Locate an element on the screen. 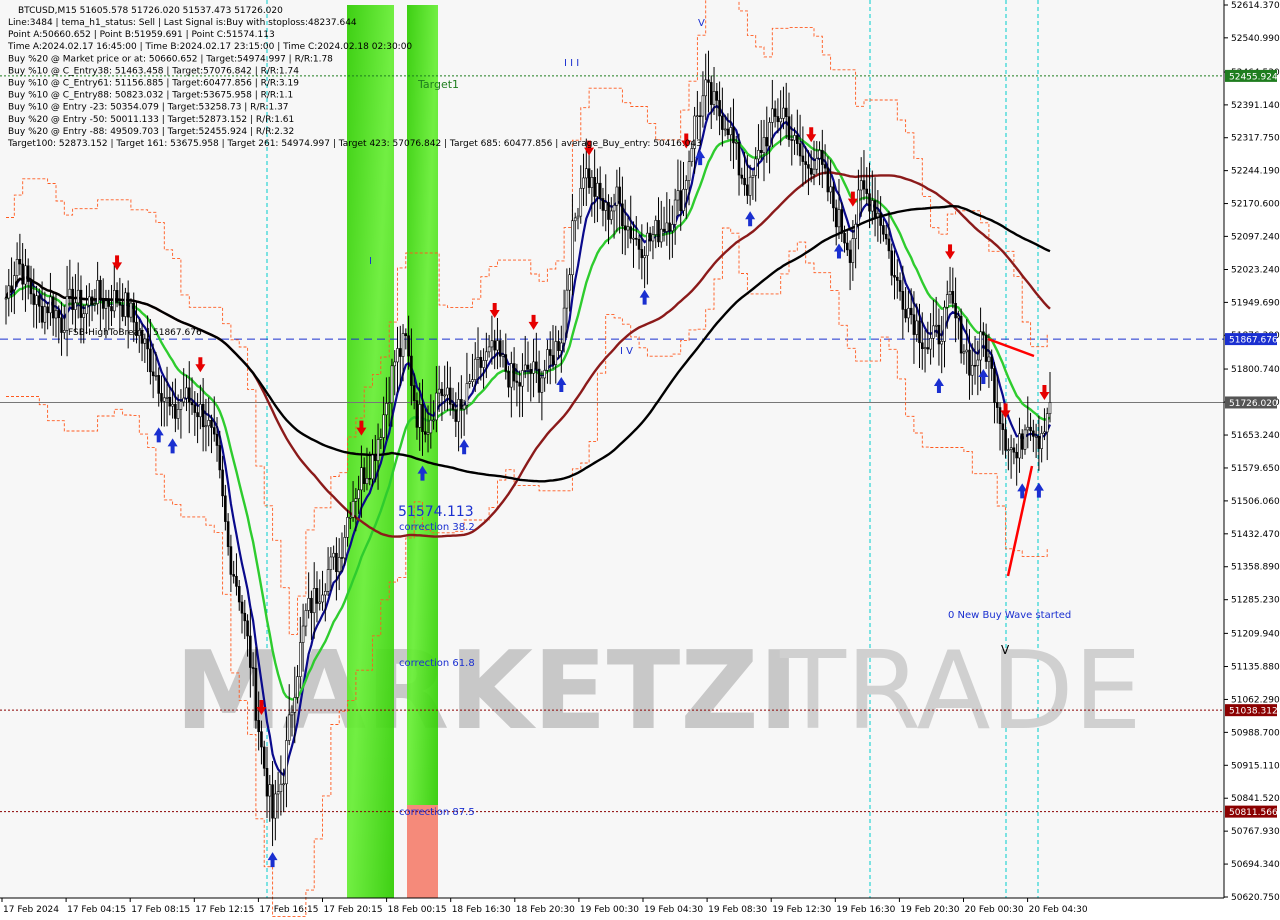  wave-iv-label: I V is located at coordinates (626, 351).